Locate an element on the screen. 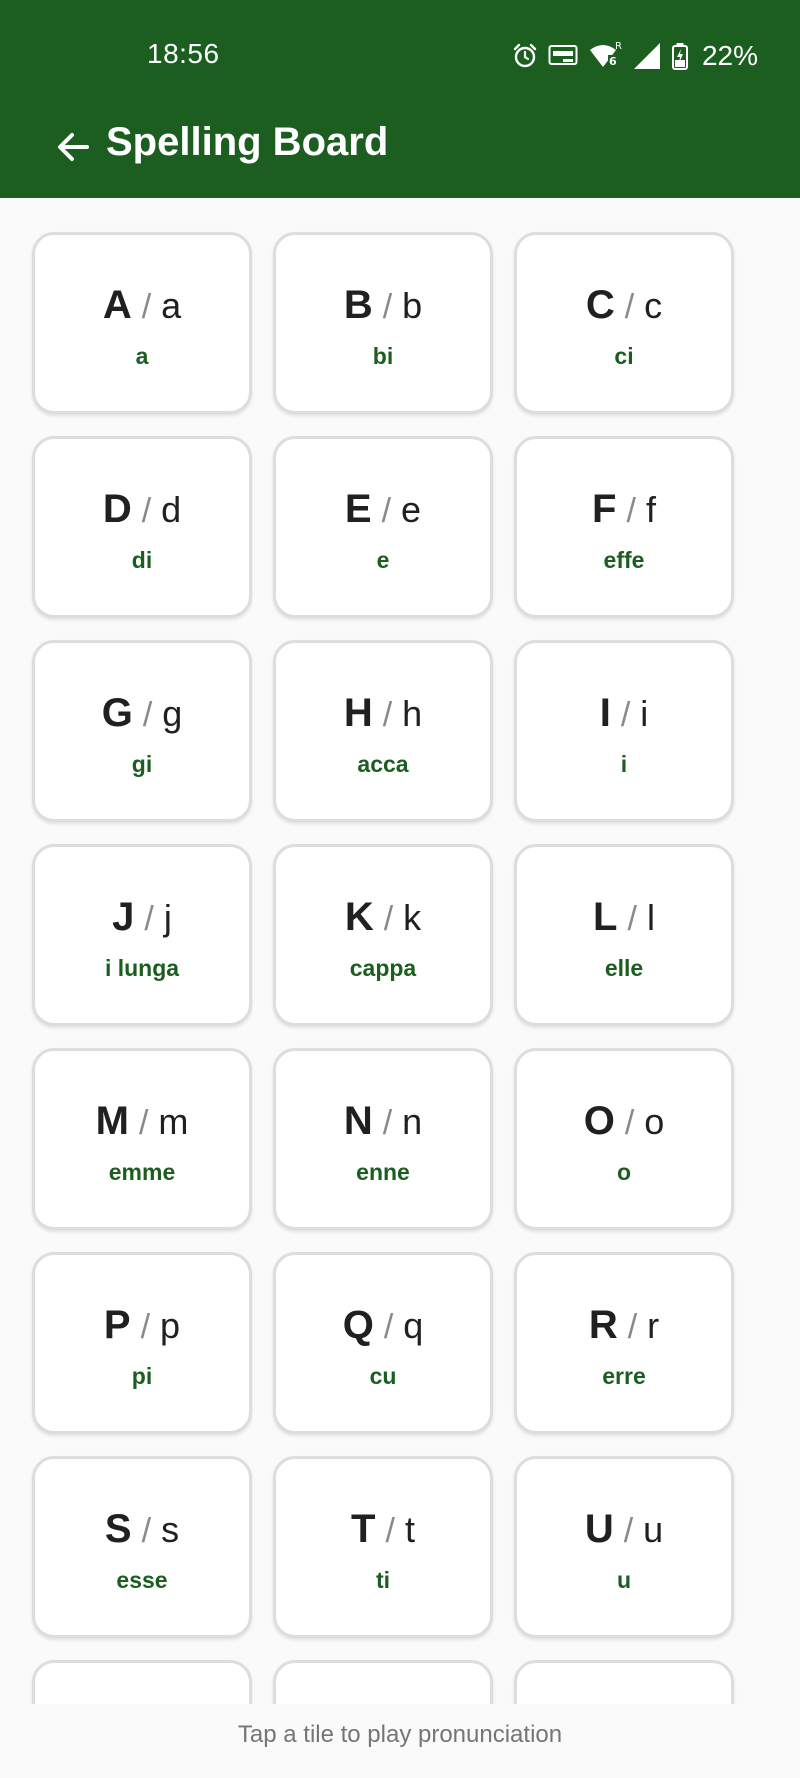 This screenshot has width=800, height=1778. letter-tile: N / n enne is located at coordinates (383, 1139).